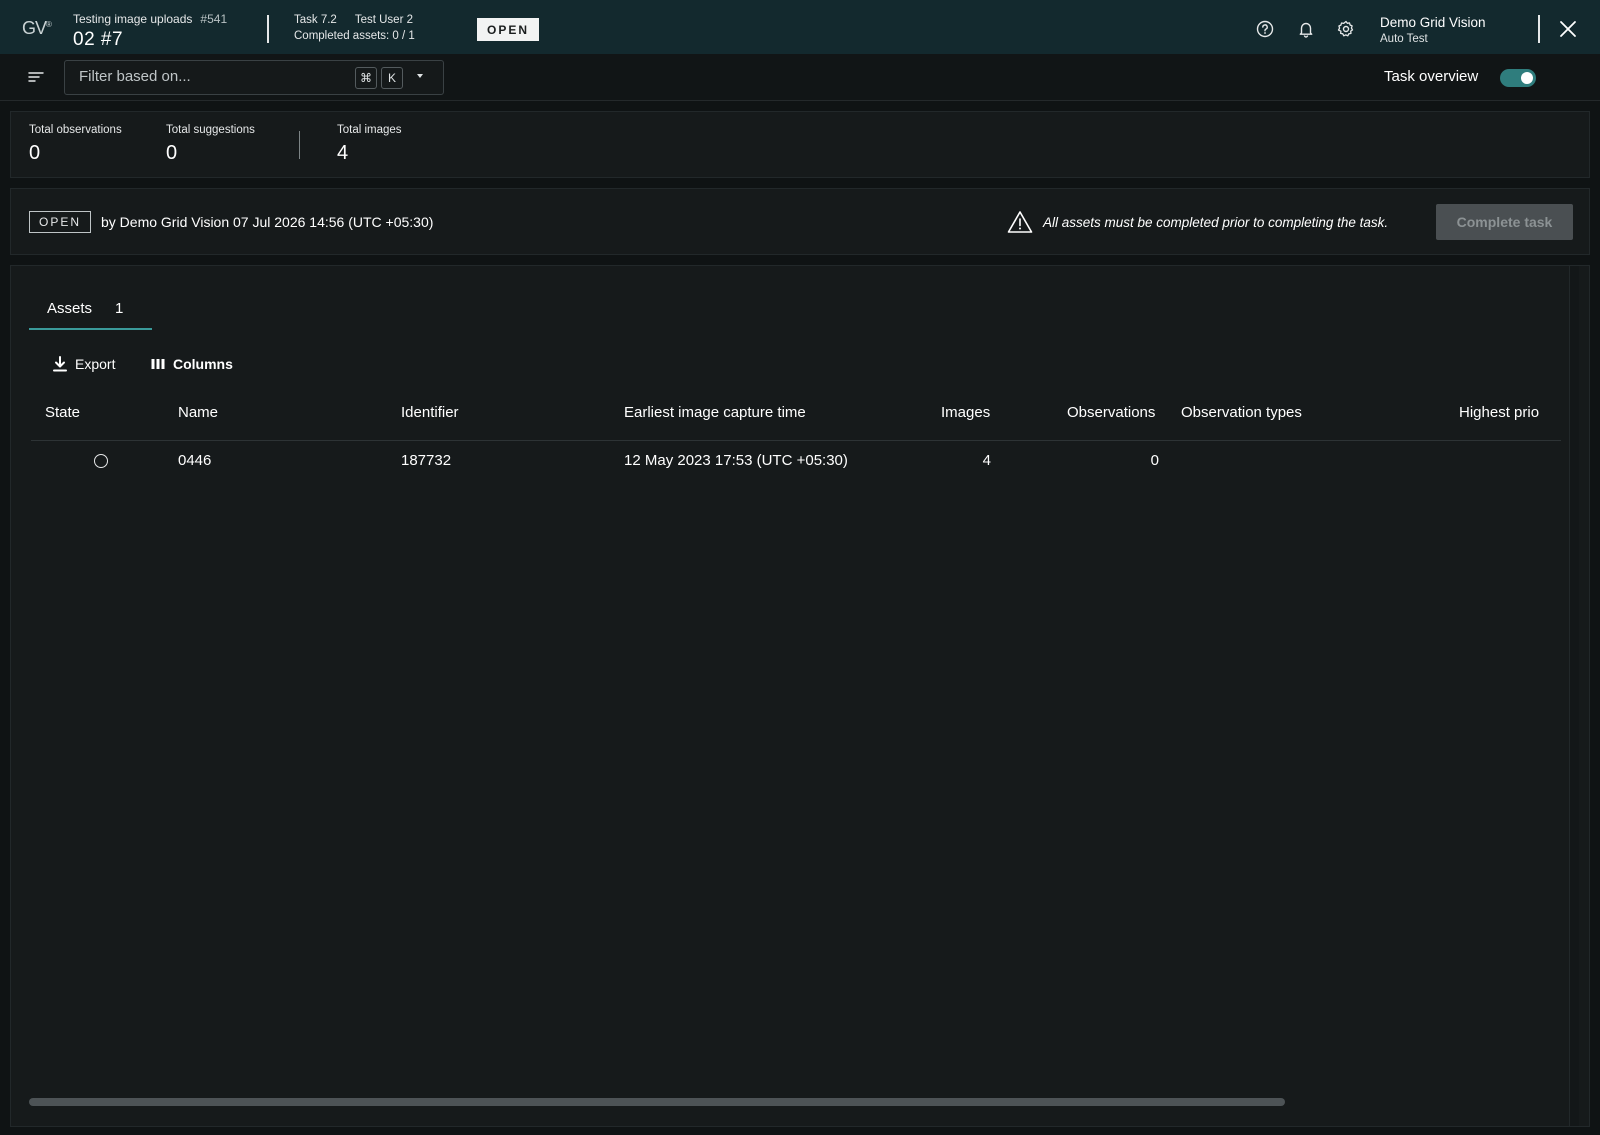  I want to click on project-subtitle: 02 #7, so click(98, 39).